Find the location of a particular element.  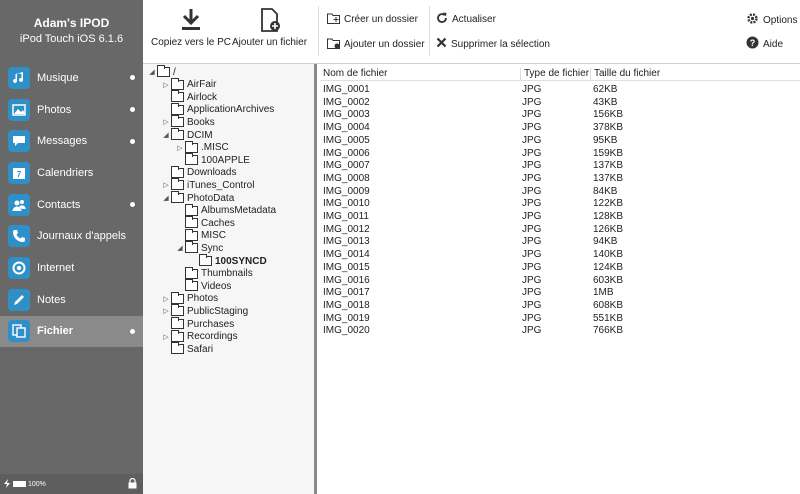

tree-folder: Safari is located at coordinates (187, 348).